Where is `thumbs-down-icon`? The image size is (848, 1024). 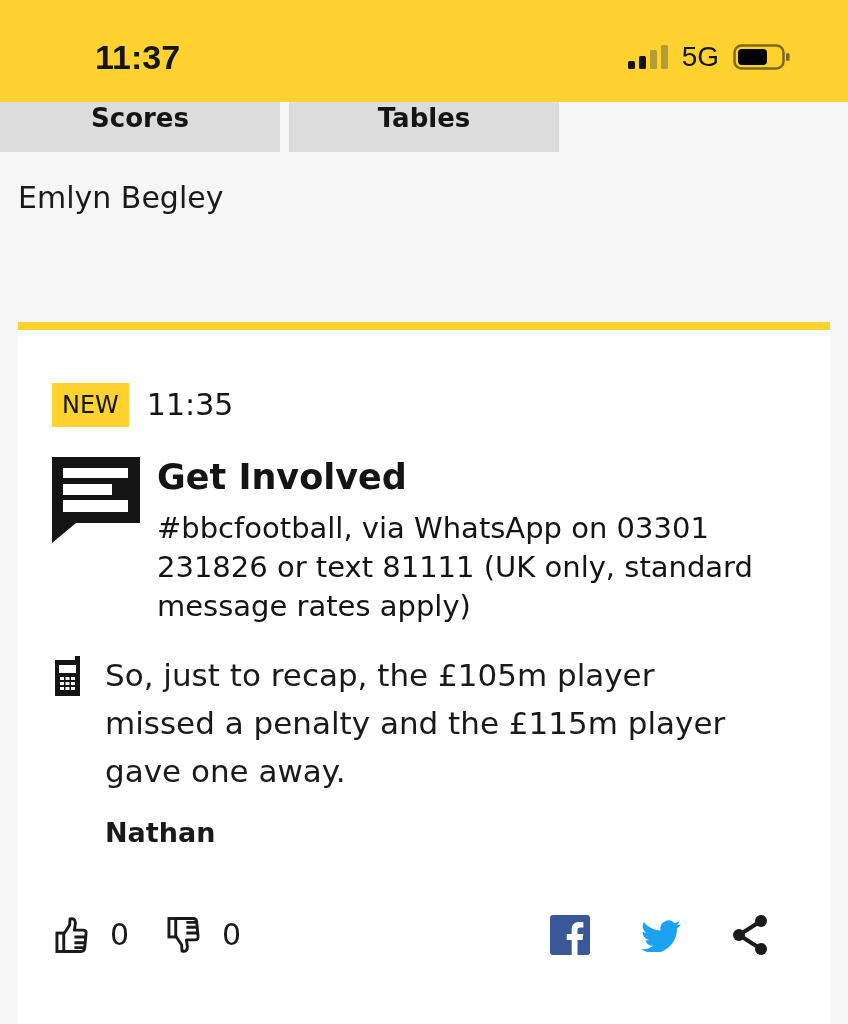
thumbs-down-icon is located at coordinates (184, 935).